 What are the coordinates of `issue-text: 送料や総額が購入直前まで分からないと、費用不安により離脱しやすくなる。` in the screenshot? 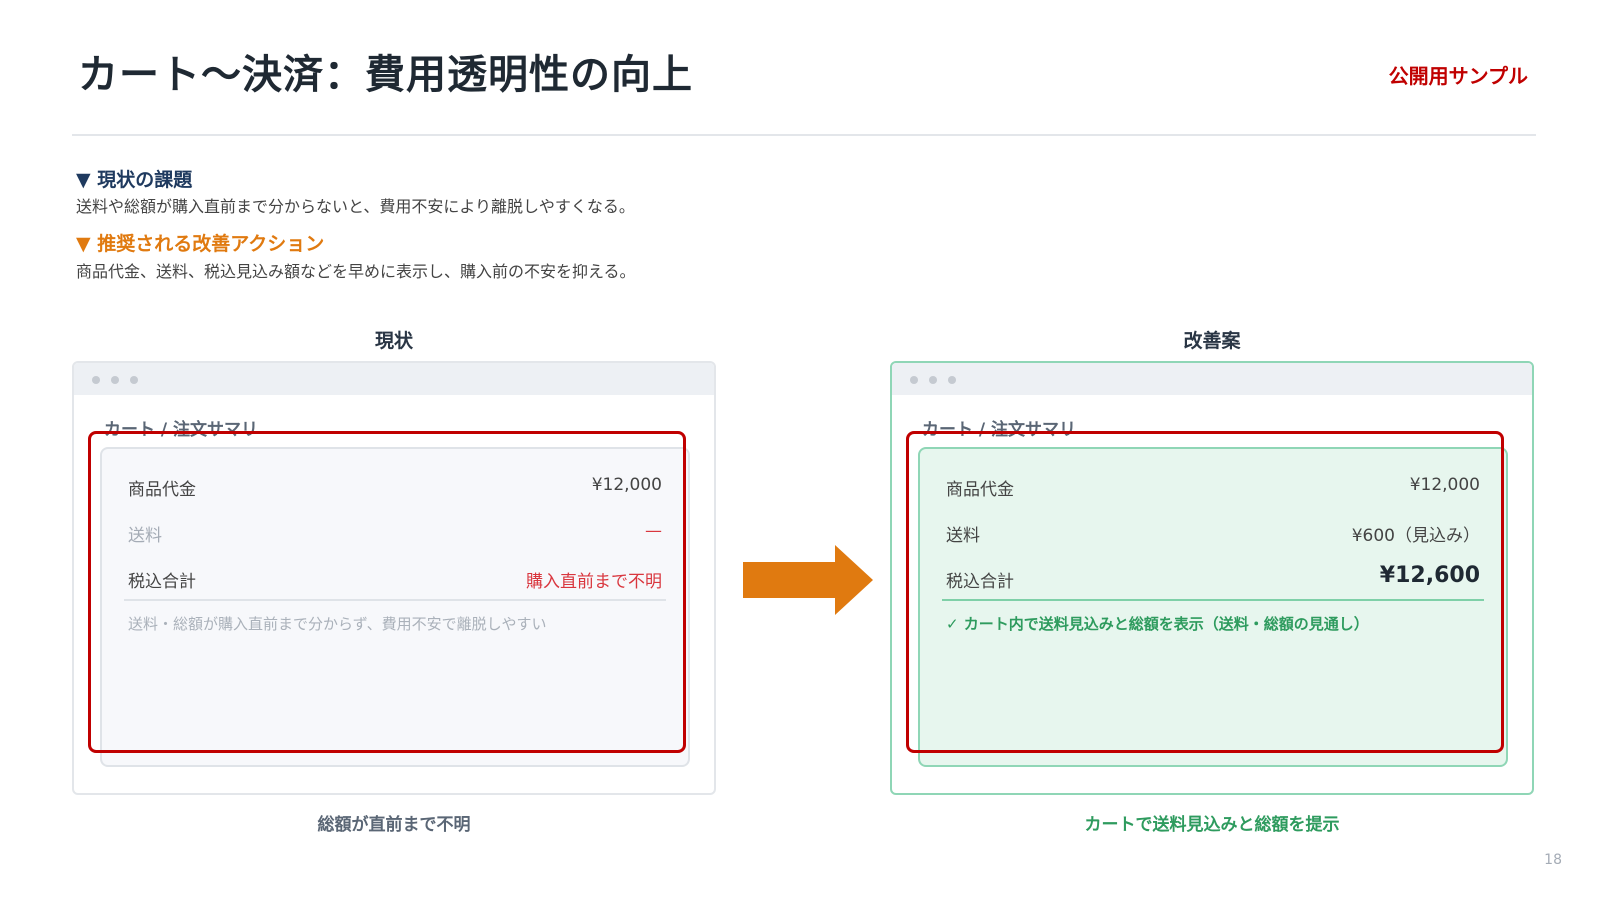 It's located at (355, 206).